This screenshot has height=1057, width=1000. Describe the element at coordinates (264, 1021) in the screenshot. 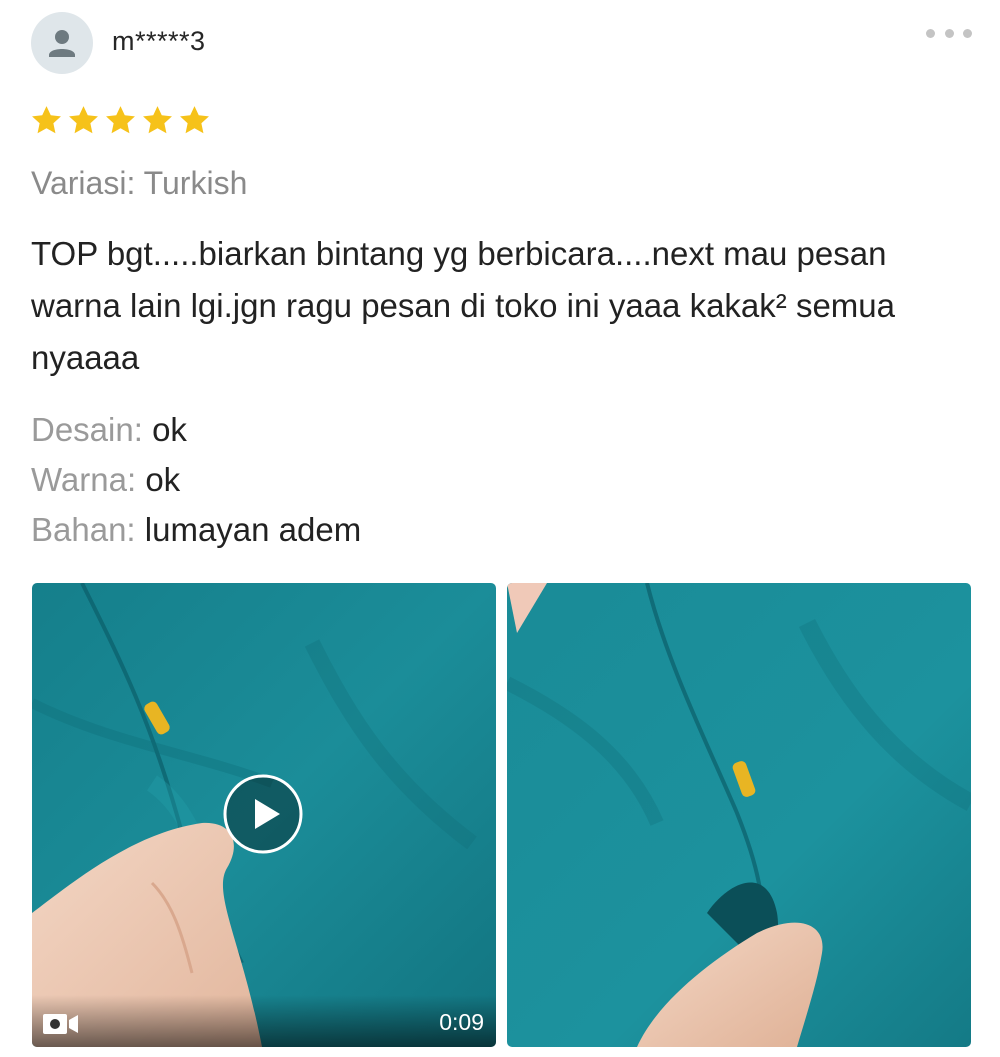

I see `video-info-bar: 0:09` at that location.